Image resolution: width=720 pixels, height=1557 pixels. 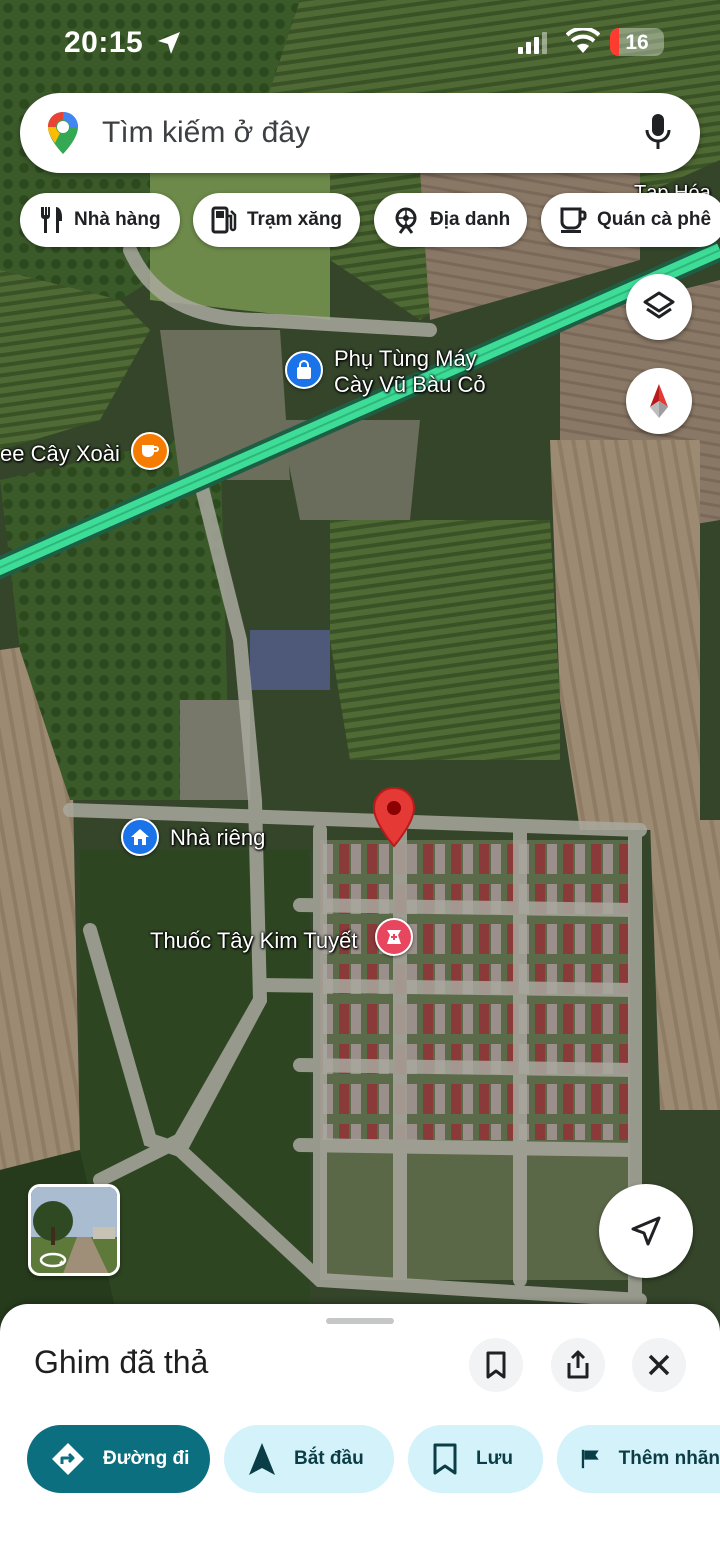 I want to click on search-bar: Tìm kiếm ở đây, so click(x=360, y=133).